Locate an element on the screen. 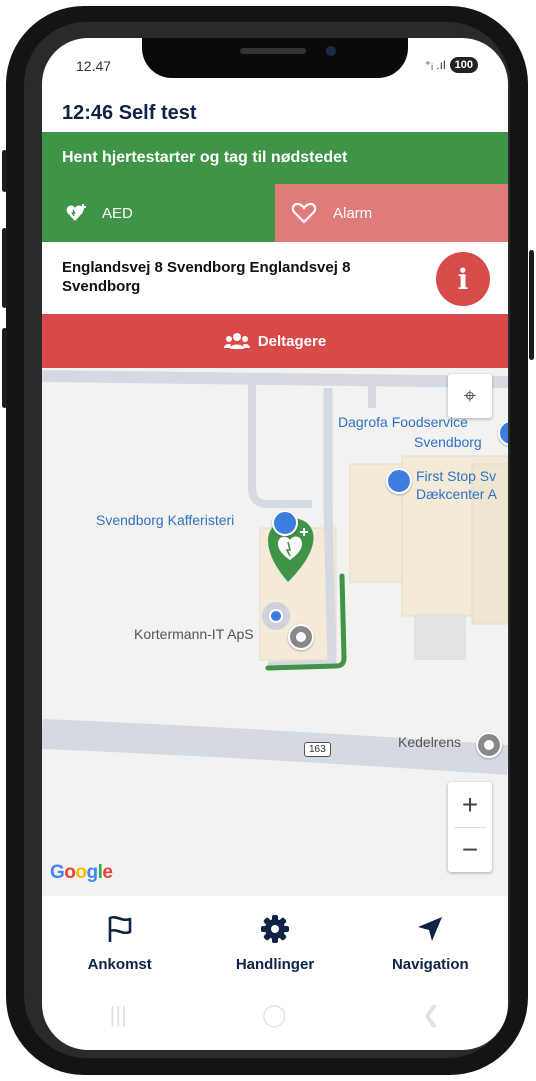 This screenshot has width=536, height=1081. nav-handlinger: Handlinger is located at coordinates (274, 938).